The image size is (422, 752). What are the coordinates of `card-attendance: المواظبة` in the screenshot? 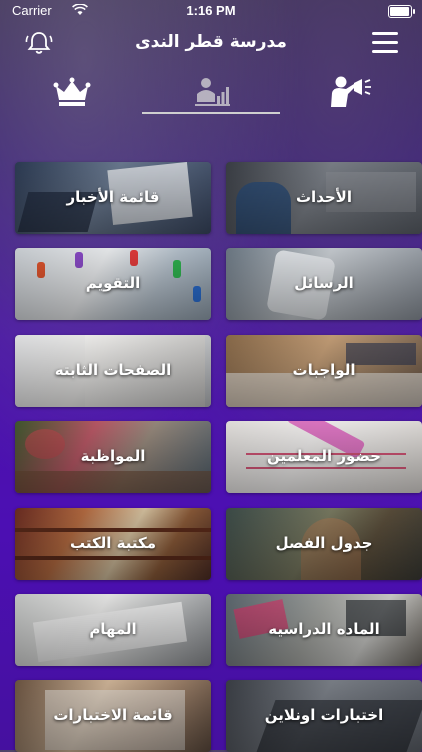 It's located at (113, 457).